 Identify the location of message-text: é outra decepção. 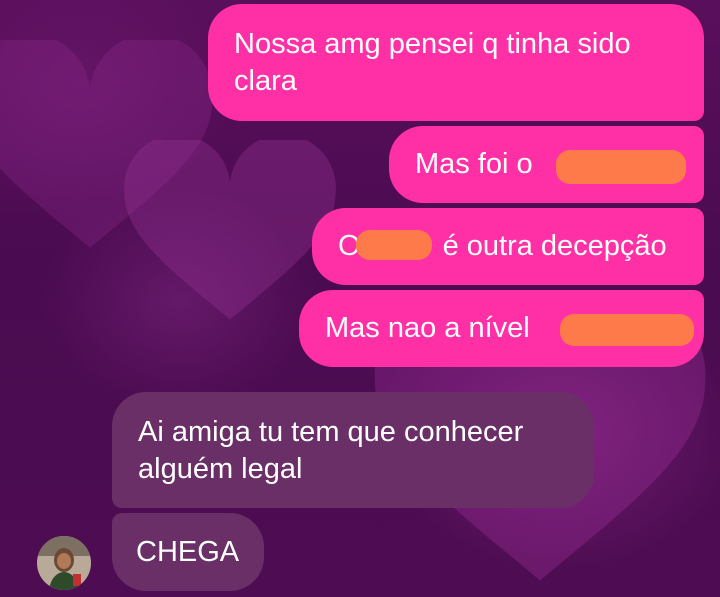
(554, 246).